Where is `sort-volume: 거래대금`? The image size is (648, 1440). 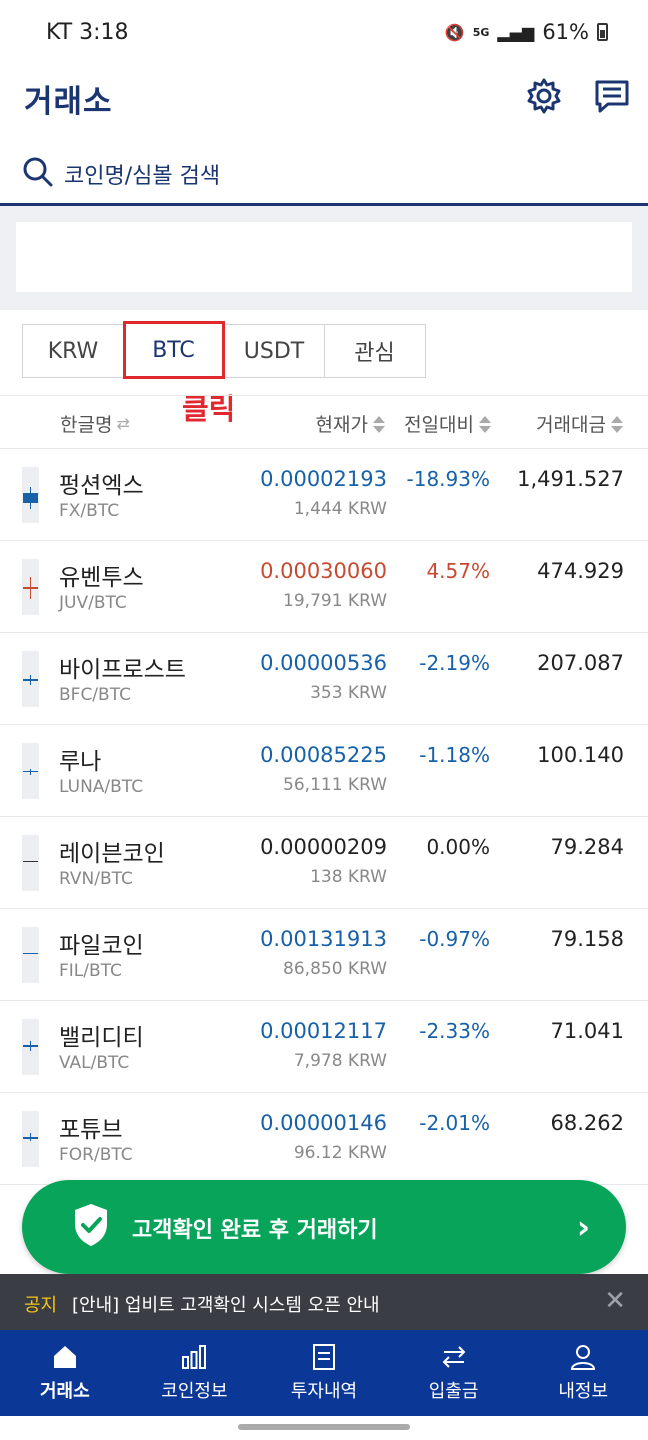
sort-volume: 거래대금 is located at coordinates (580, 423).